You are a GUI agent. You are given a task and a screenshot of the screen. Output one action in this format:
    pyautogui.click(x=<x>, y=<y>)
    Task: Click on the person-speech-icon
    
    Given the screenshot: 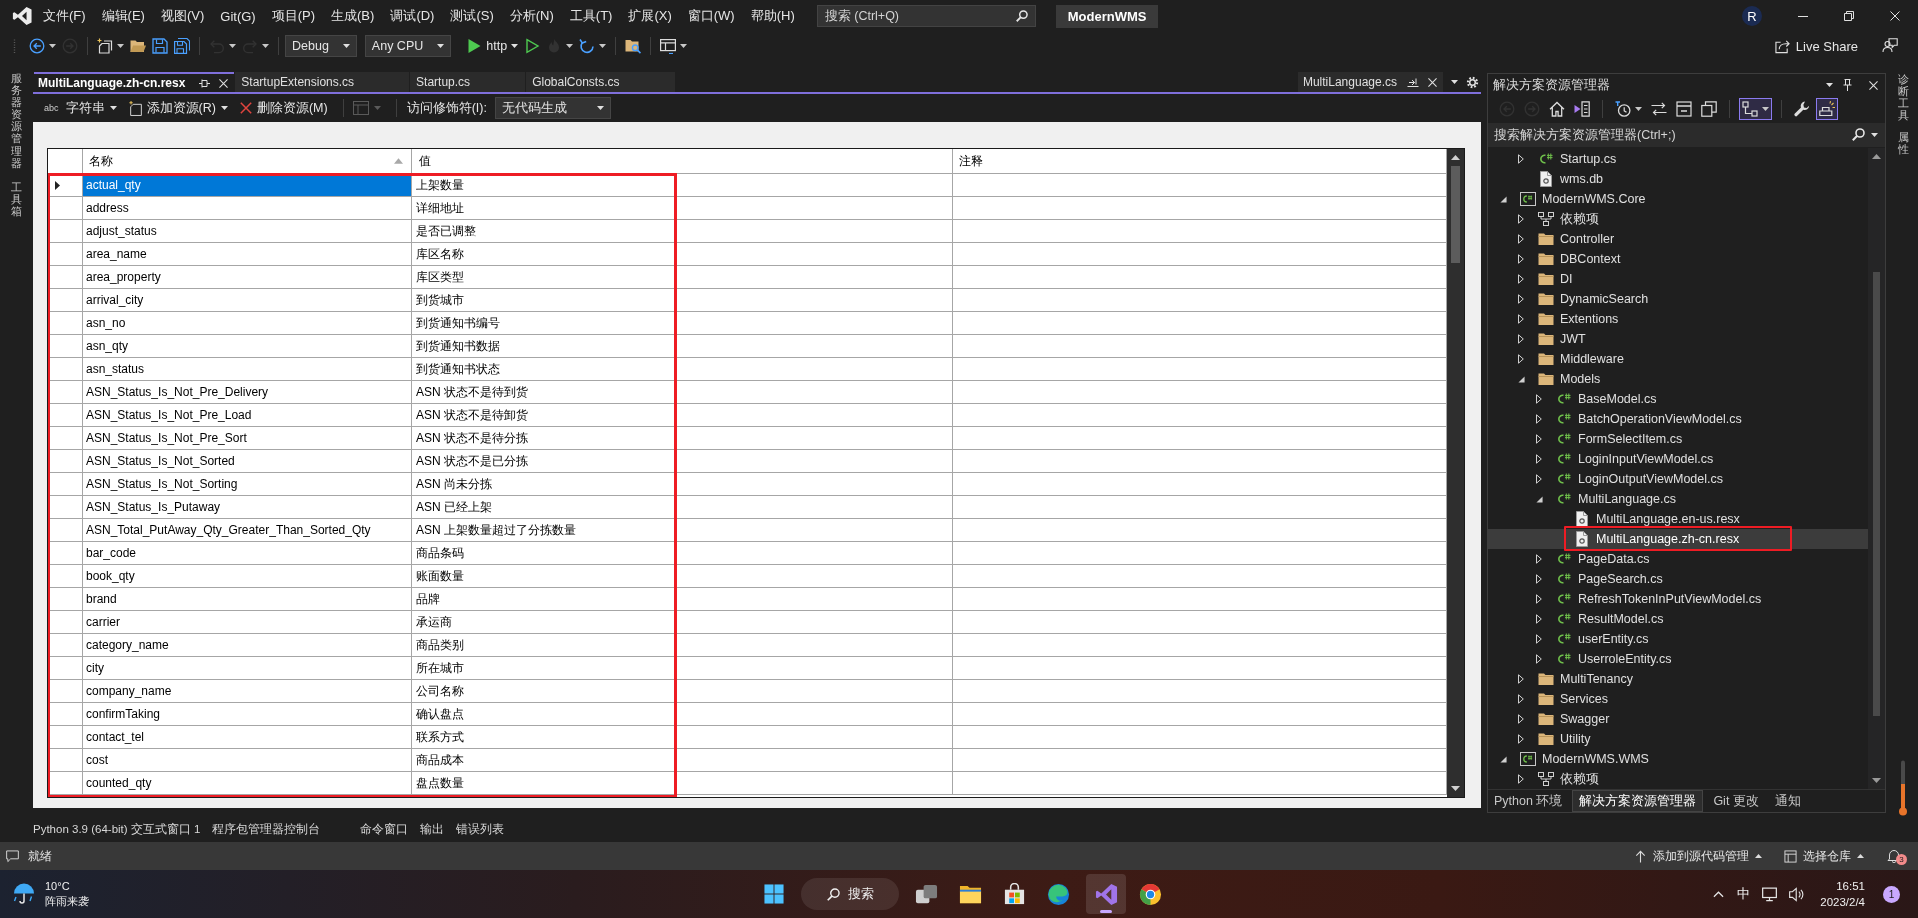 What is the action you would take?
    pyautogui.click(x=1890, y=46)
    